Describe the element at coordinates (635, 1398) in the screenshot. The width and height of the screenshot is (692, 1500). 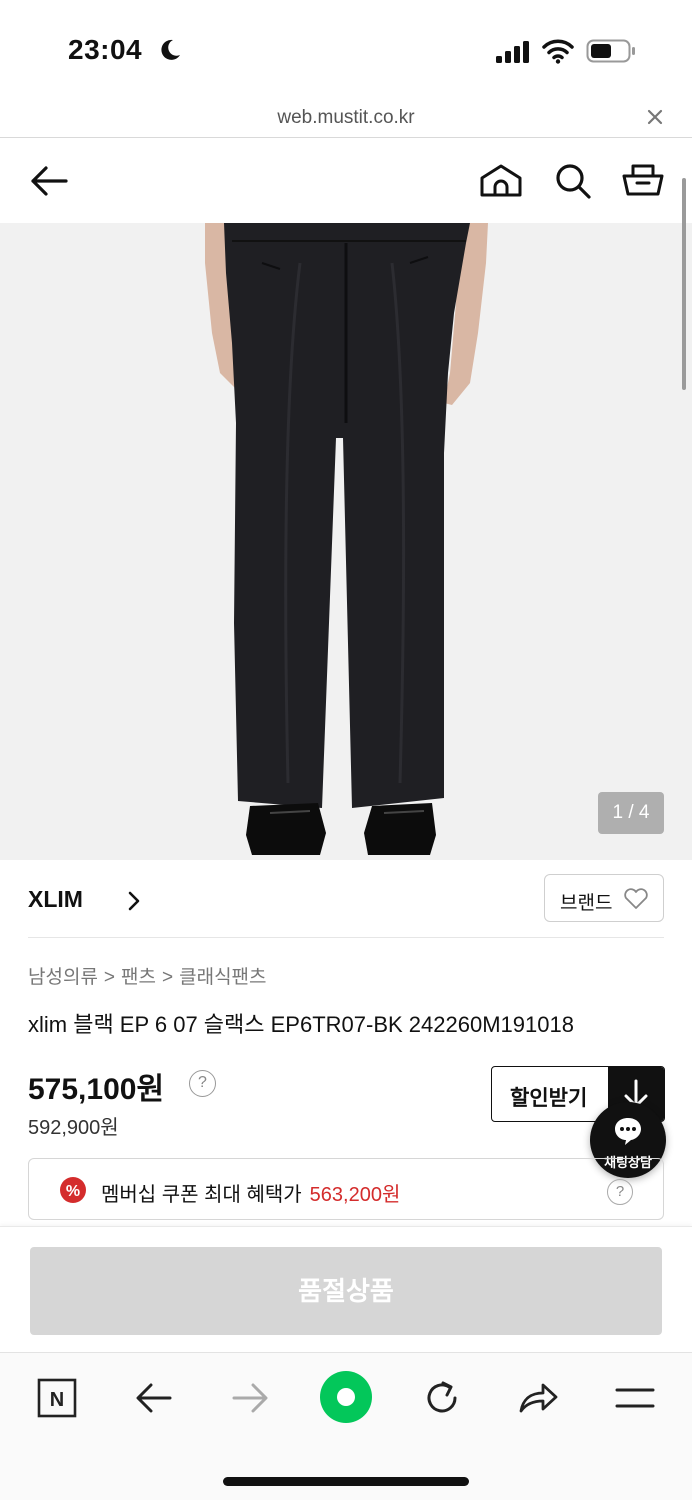
I see `menu-icon` at that location.